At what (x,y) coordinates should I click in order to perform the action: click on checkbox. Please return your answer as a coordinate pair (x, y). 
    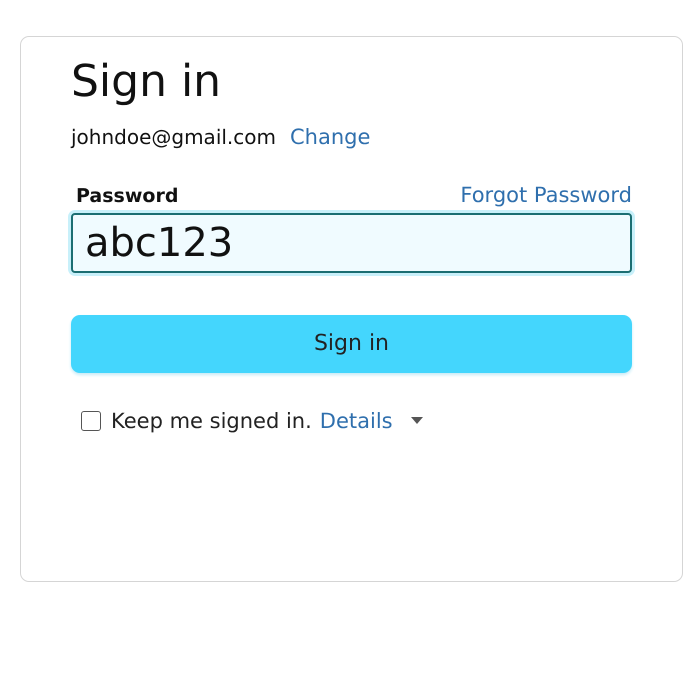
    Looking at the image, I should click on (91, 420).